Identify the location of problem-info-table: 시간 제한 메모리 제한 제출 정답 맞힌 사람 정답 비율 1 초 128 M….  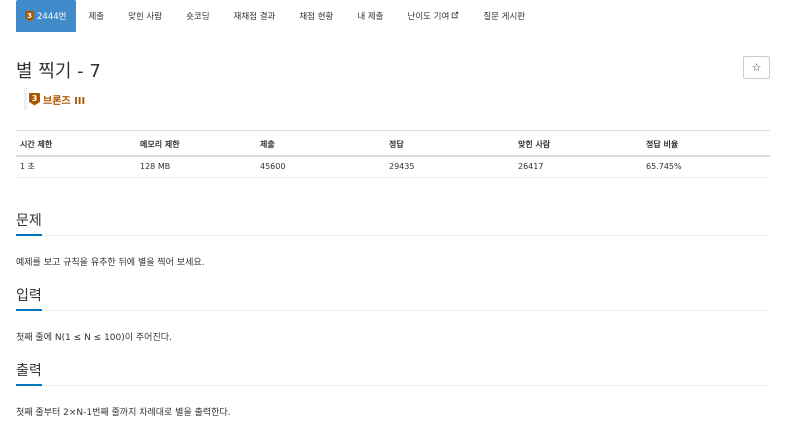
(393, 154).